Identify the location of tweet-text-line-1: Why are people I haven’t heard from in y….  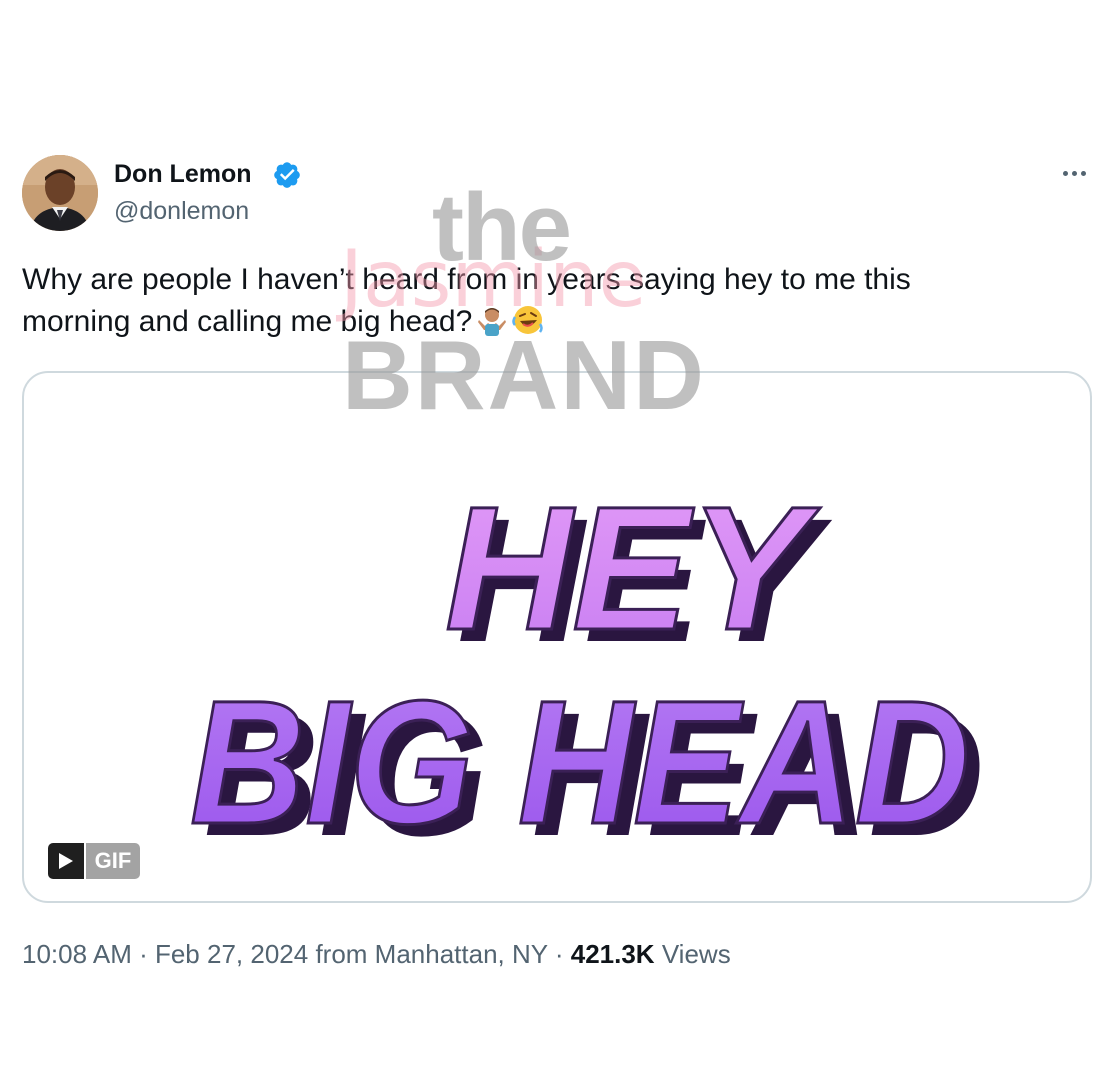
(466, 279).